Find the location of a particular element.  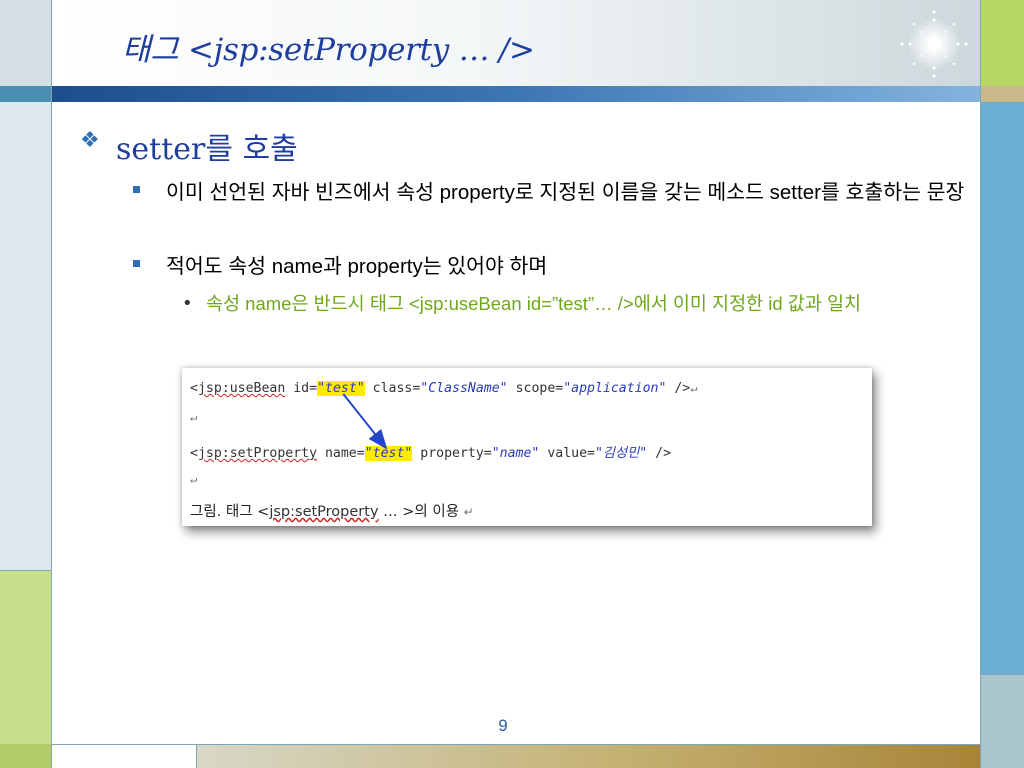

bullet-level2: 적어도 속성 name과 property는 있어야 하며 is located at coordinates (550, 268).